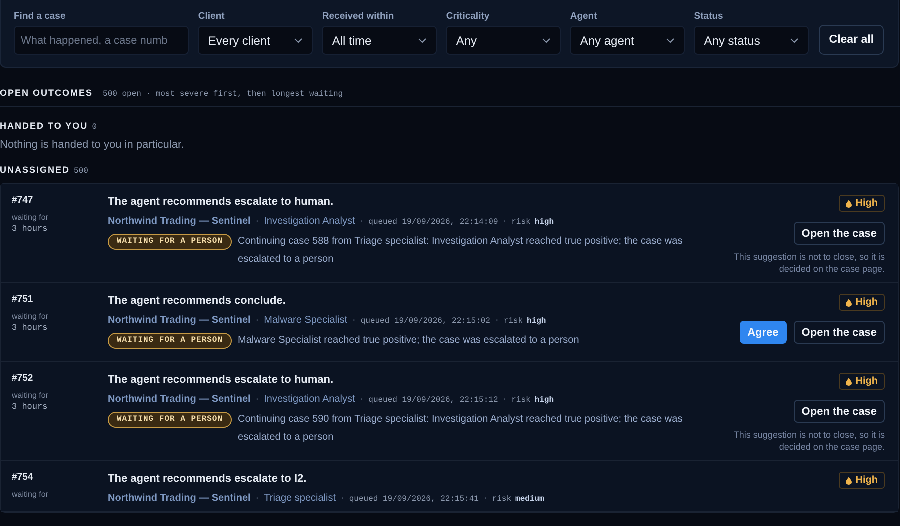 Image resolution: width=900 pixels, height=526 pixels. Describe the element at coordinates (197, 301) in the screenshot. I see `case-title: The agent recommends conclude.` at that location.